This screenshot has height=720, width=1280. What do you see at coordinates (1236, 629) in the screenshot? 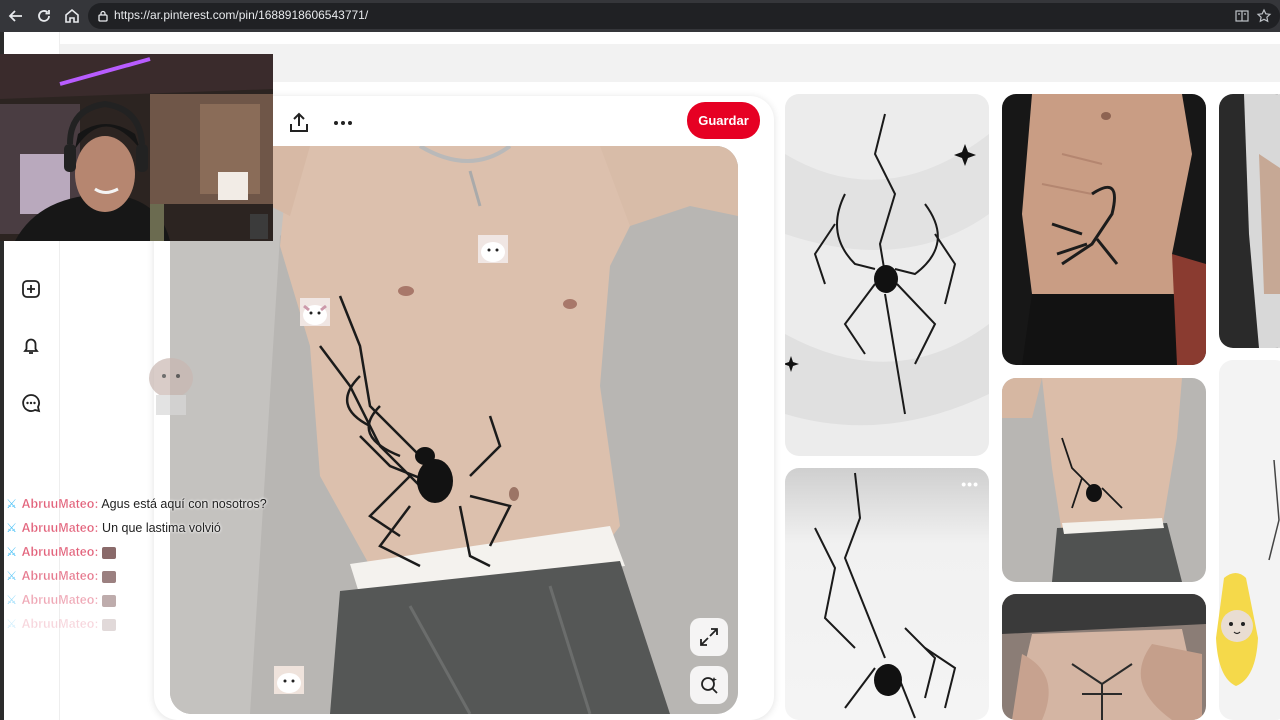
I see `banana-cat-sticker-icon` at bounding box center [1236, 629].